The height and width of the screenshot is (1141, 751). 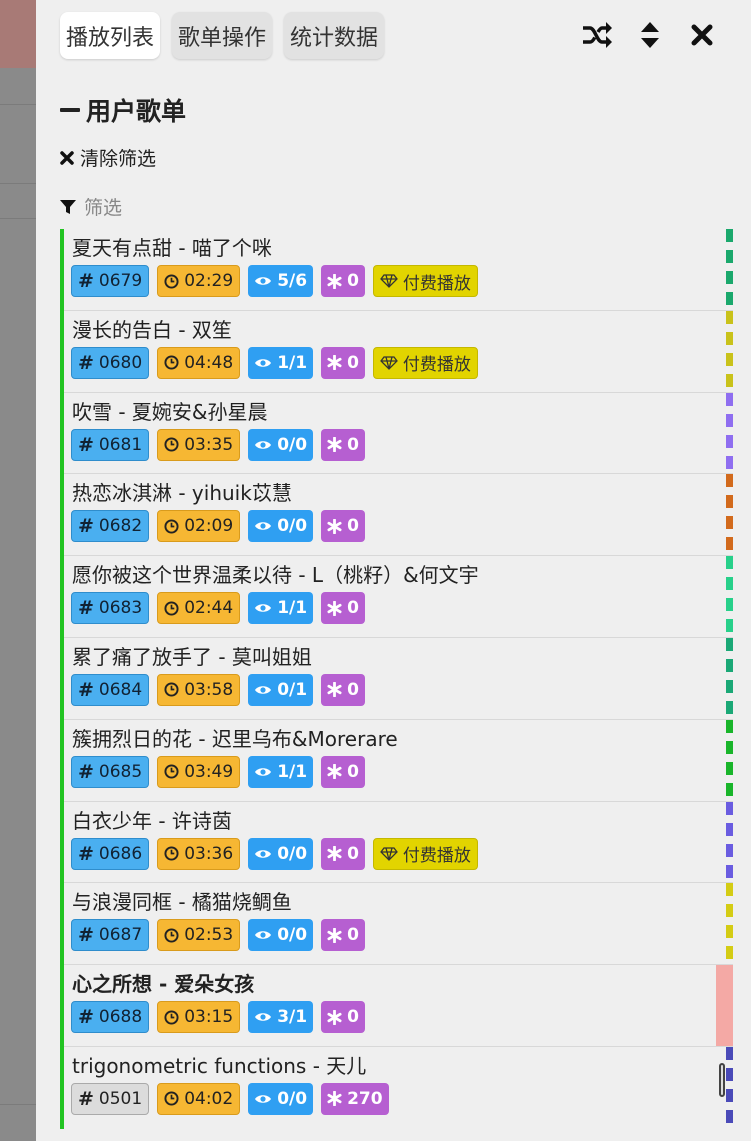 What do you see at coordinates (199, 689) in the screenshot?
I see `duration-badge: 03:58` at bounding box center [199, 689].